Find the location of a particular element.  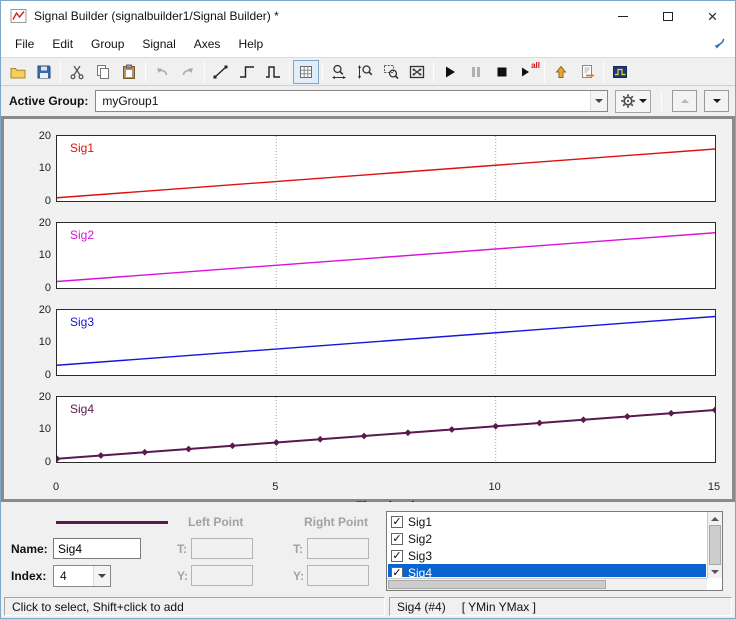

collapse-panel-button is located at coordinates (684, 101).